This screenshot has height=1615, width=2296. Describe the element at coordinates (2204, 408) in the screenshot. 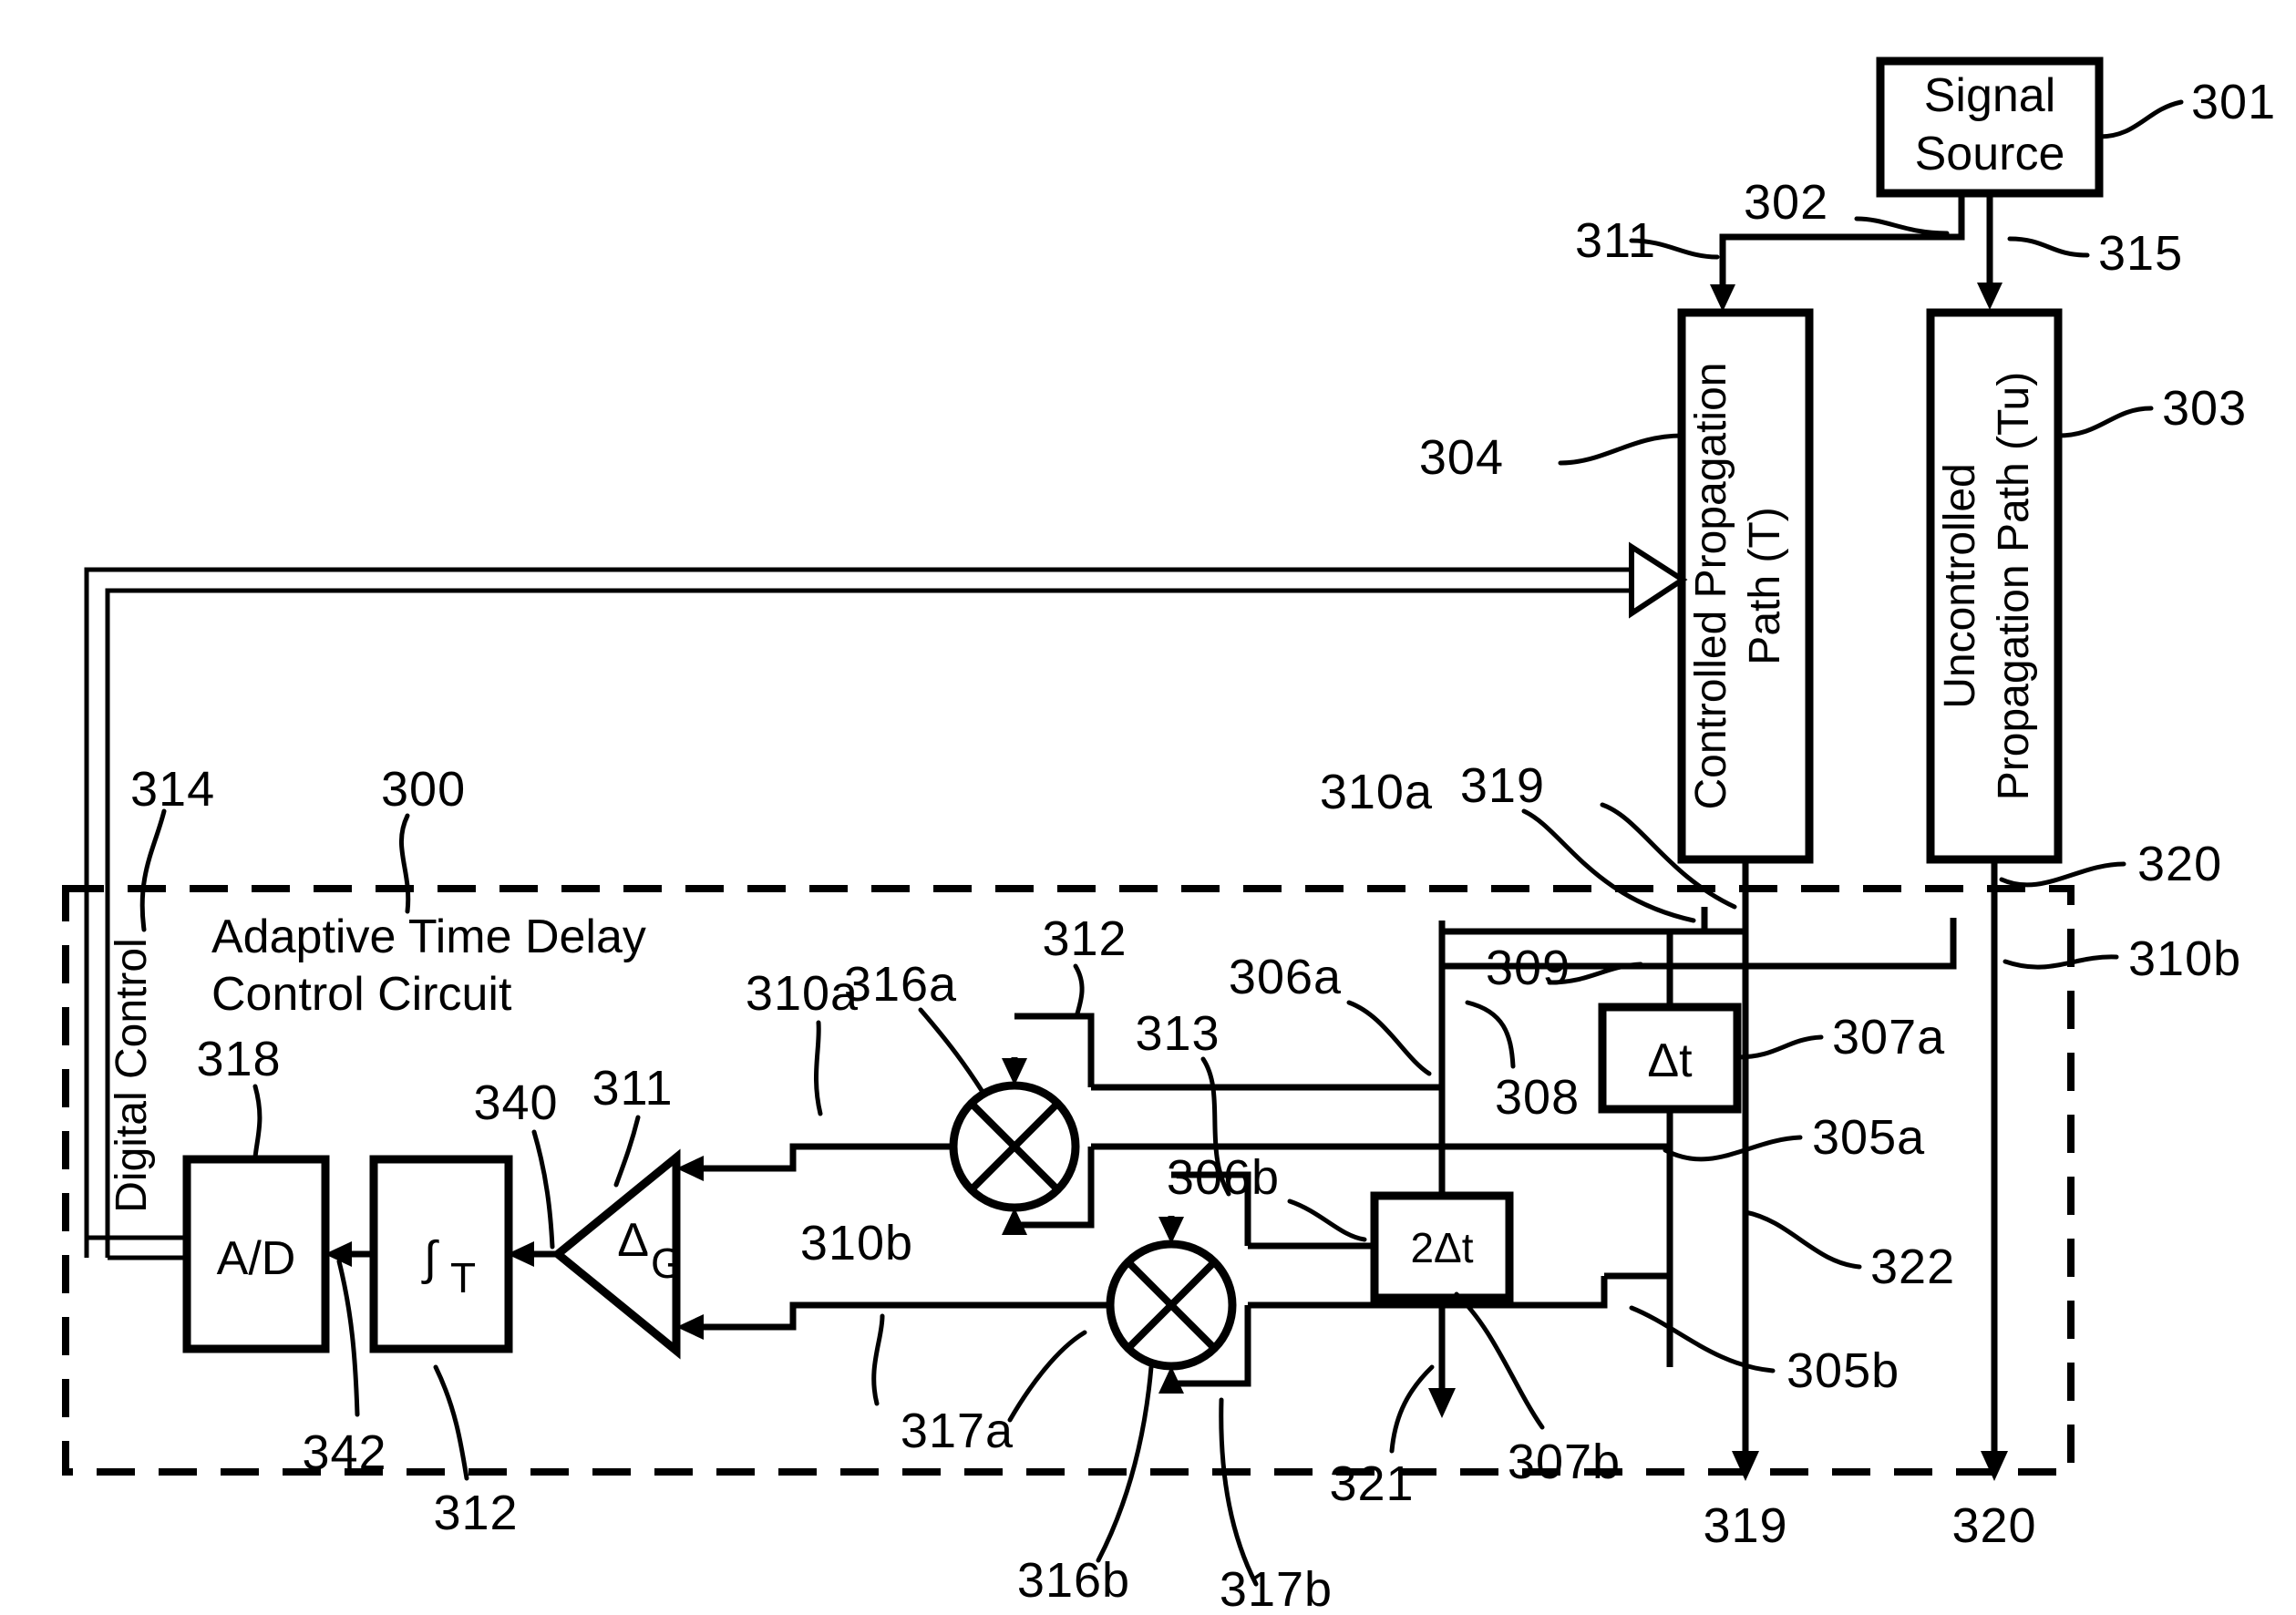

I see `ref-303: 303` at that location.